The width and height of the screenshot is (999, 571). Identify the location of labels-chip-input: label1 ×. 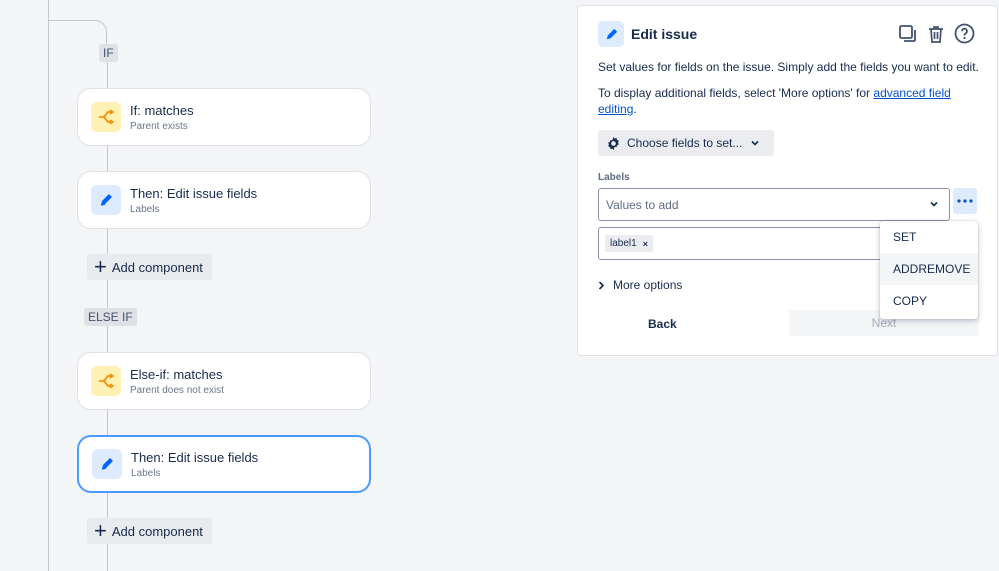
(748, 243).